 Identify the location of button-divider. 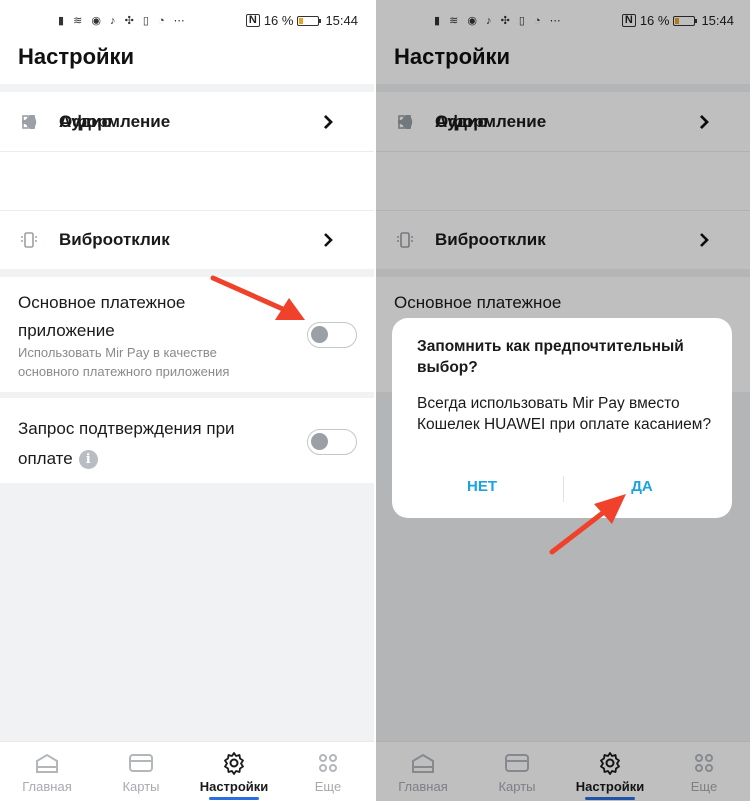
(563, 489).